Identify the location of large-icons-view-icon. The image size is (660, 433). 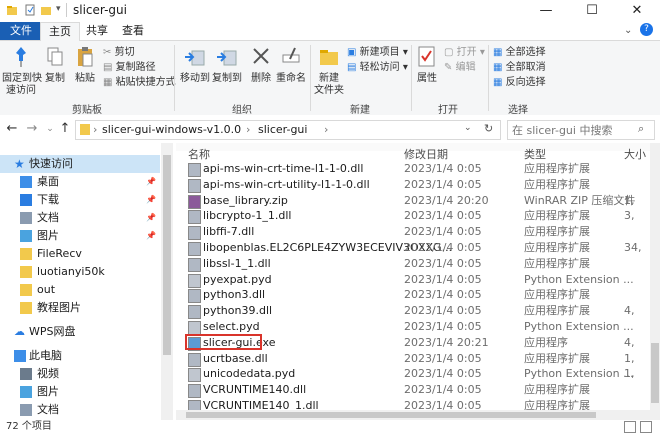
(646, 427).